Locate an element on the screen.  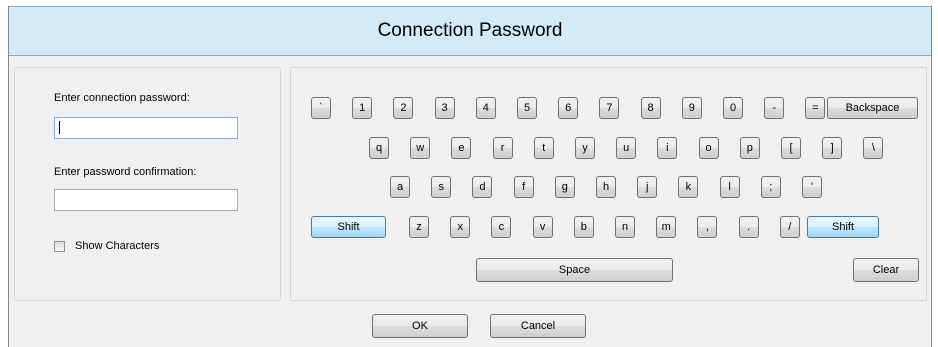
key-5: h is located at coordinates (606, 187).